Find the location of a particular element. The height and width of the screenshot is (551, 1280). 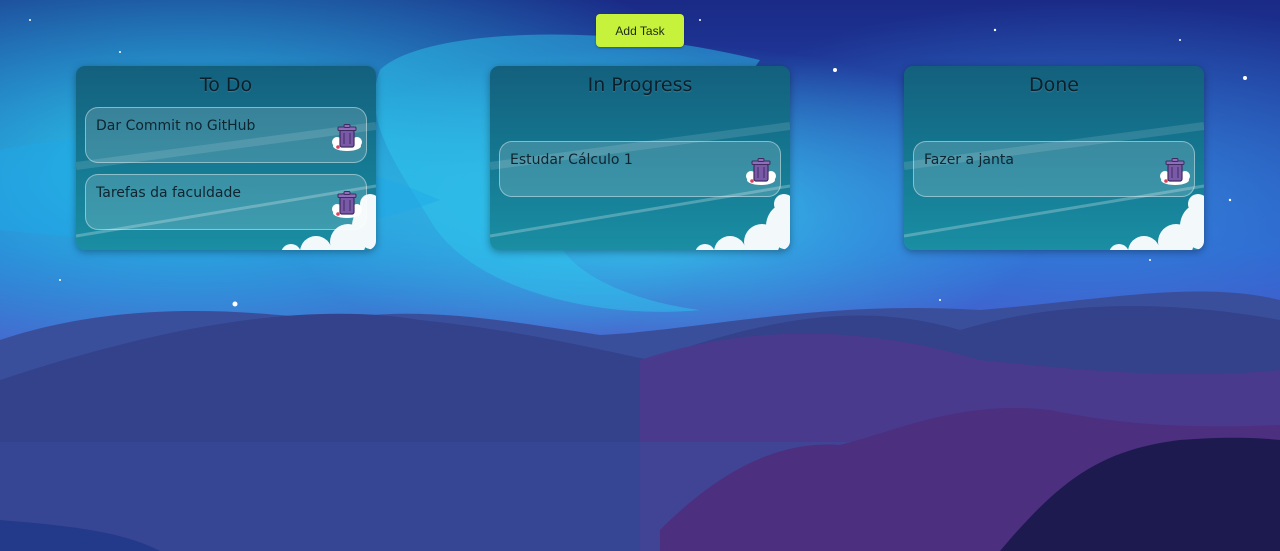

column-done: Done Fazer a janta is located at coordinates (1054, 158).